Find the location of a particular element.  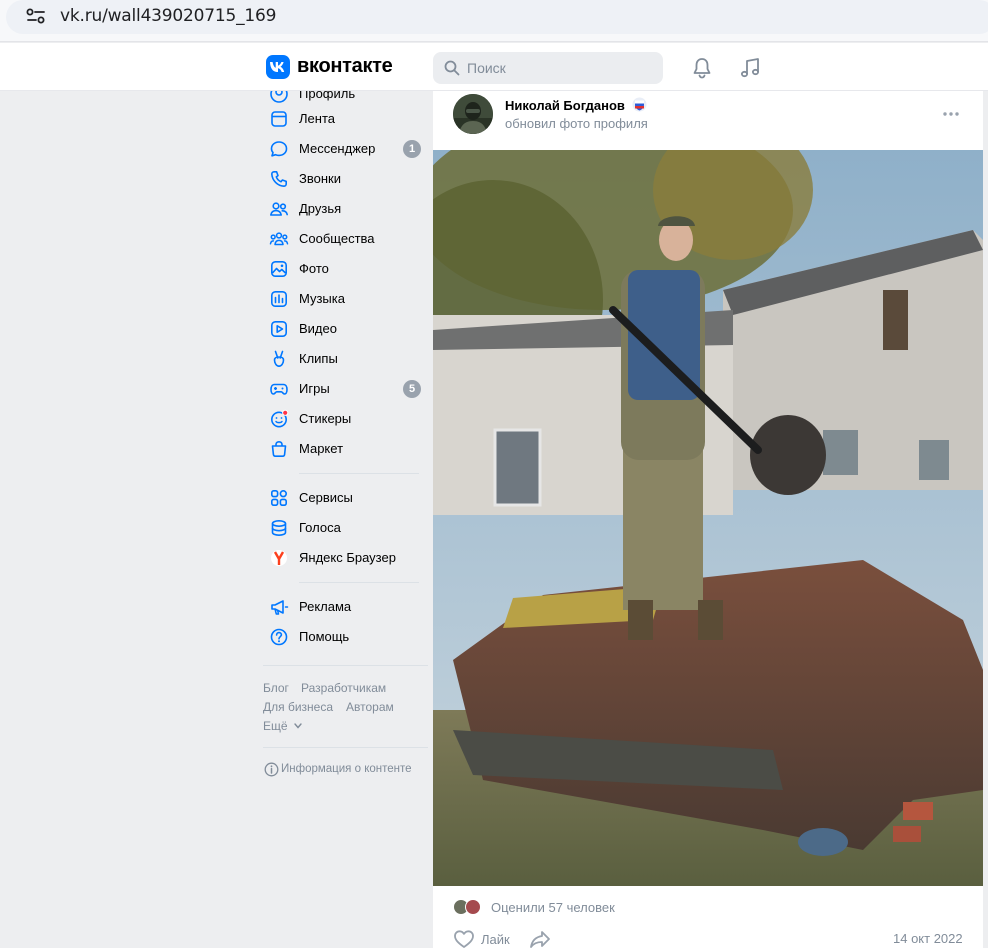

sidebar-item-stickers: Стикеры is located at coordinates (343, 419).